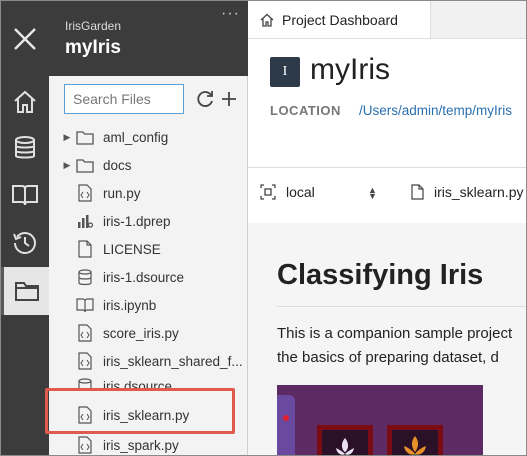 The width and height of the screenshot is (527, 456). I want to click on rail-data, so click(25, 148).